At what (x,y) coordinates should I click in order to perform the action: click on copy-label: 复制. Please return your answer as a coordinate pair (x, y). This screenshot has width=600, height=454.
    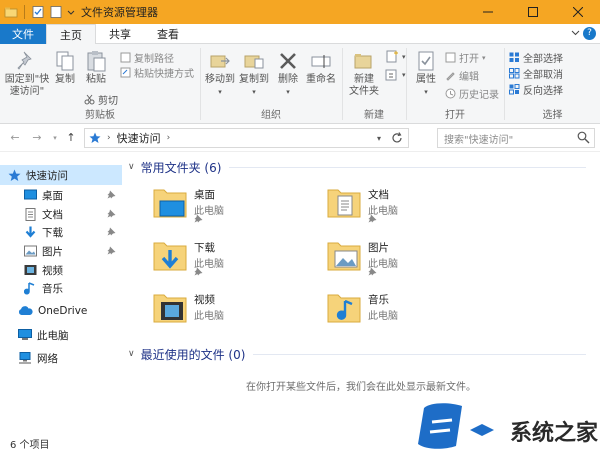
    Looking at the image, I should click on (65, 79).